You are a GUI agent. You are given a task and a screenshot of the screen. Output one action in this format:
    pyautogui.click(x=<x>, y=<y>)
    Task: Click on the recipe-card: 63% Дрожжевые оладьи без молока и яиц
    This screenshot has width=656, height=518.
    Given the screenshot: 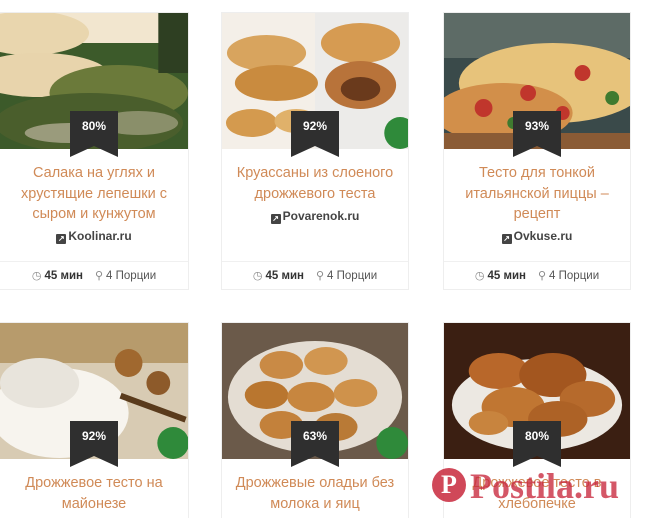 What is the action you would take?
    pyautogui.click(x=315, y=420)
    